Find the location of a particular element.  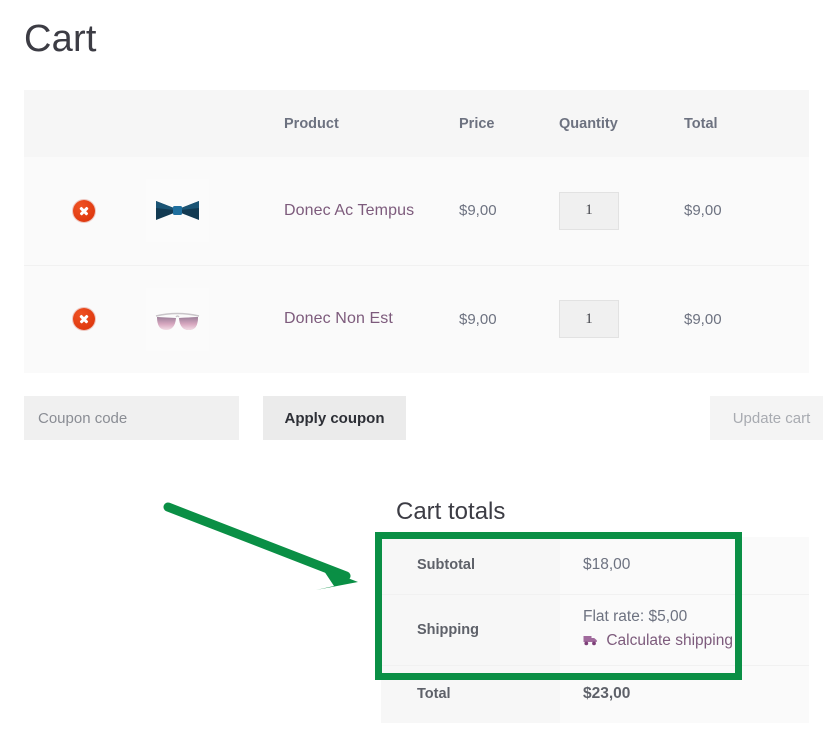

header-total: Total is located at coordinates (746, 123).